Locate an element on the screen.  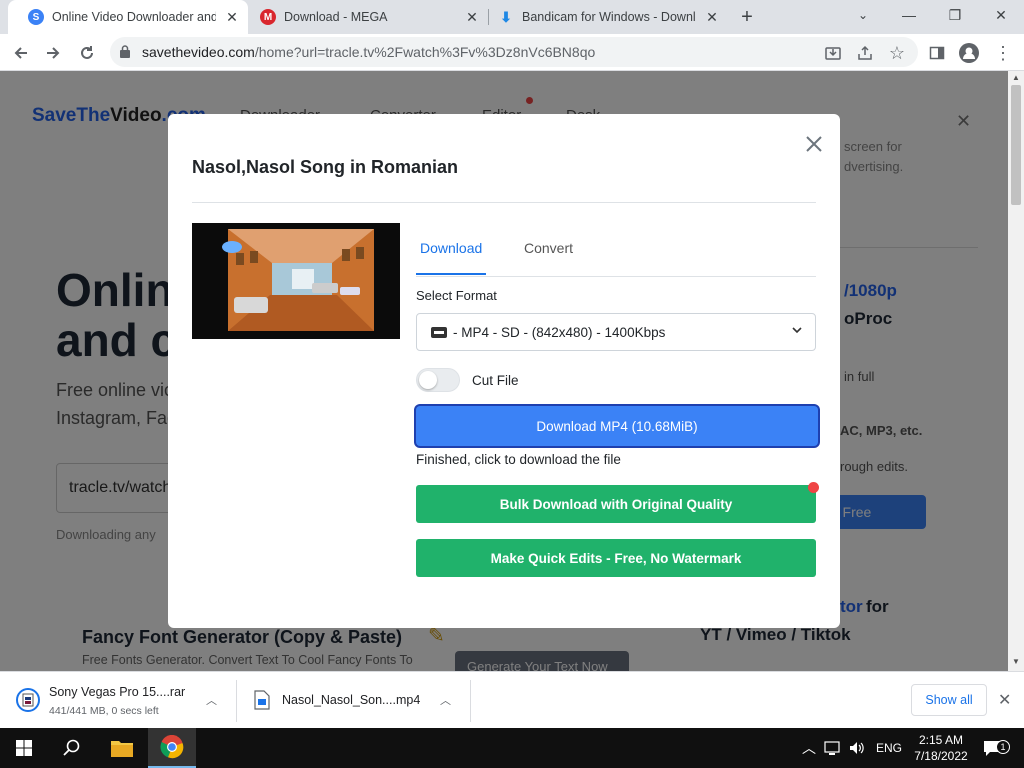
scroll-down-icon: ▼ is located at coordinates (1016, 661).